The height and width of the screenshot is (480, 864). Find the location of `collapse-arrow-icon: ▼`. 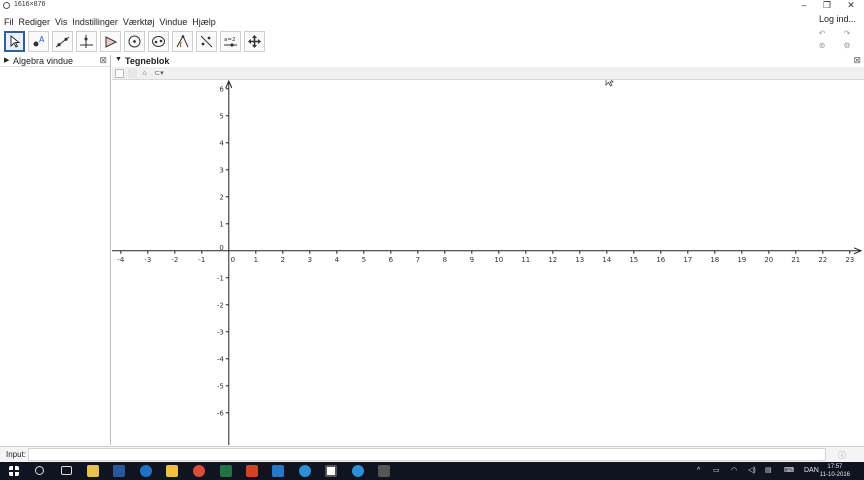

collapse-arrow-icon: ▼ is located at coordinates (118, 59).